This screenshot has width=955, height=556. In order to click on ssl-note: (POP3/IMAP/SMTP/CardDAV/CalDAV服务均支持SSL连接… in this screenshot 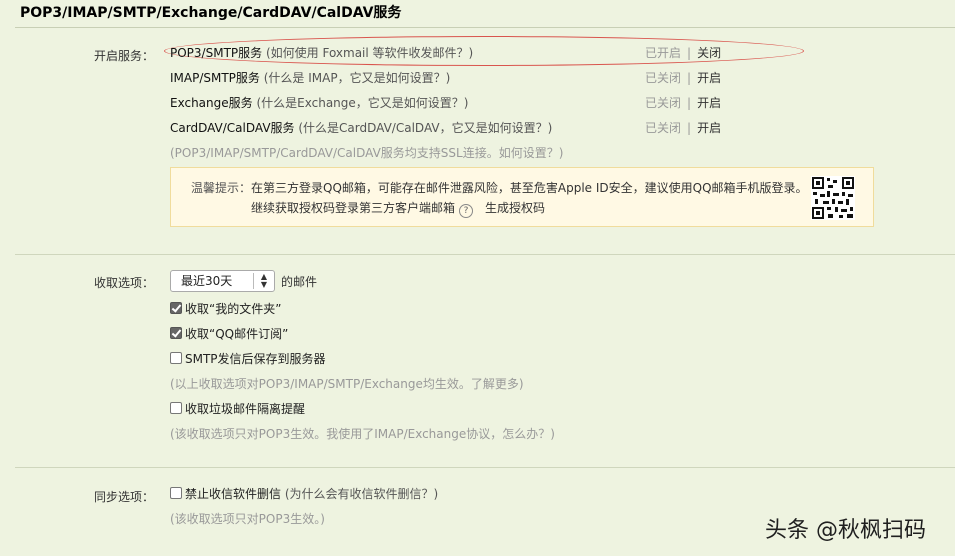, I will do `click(366, 152)`.